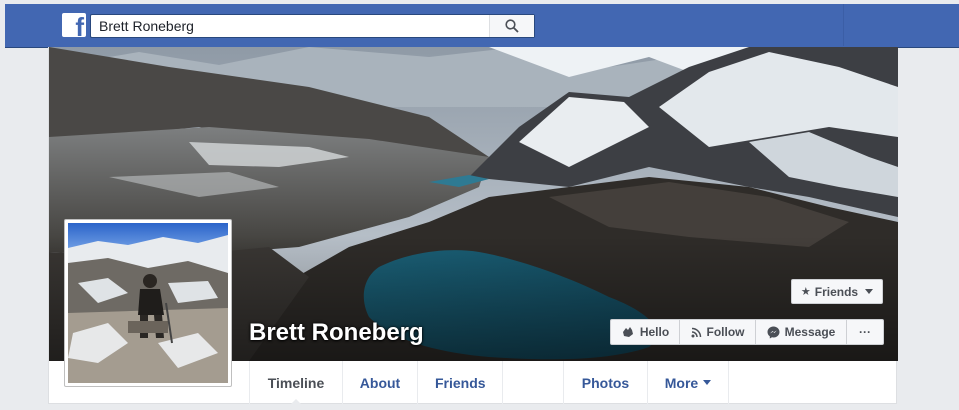 The height and width of the screenshot is (410, 959). I want to click on messenger-icon, so click(773, 332).